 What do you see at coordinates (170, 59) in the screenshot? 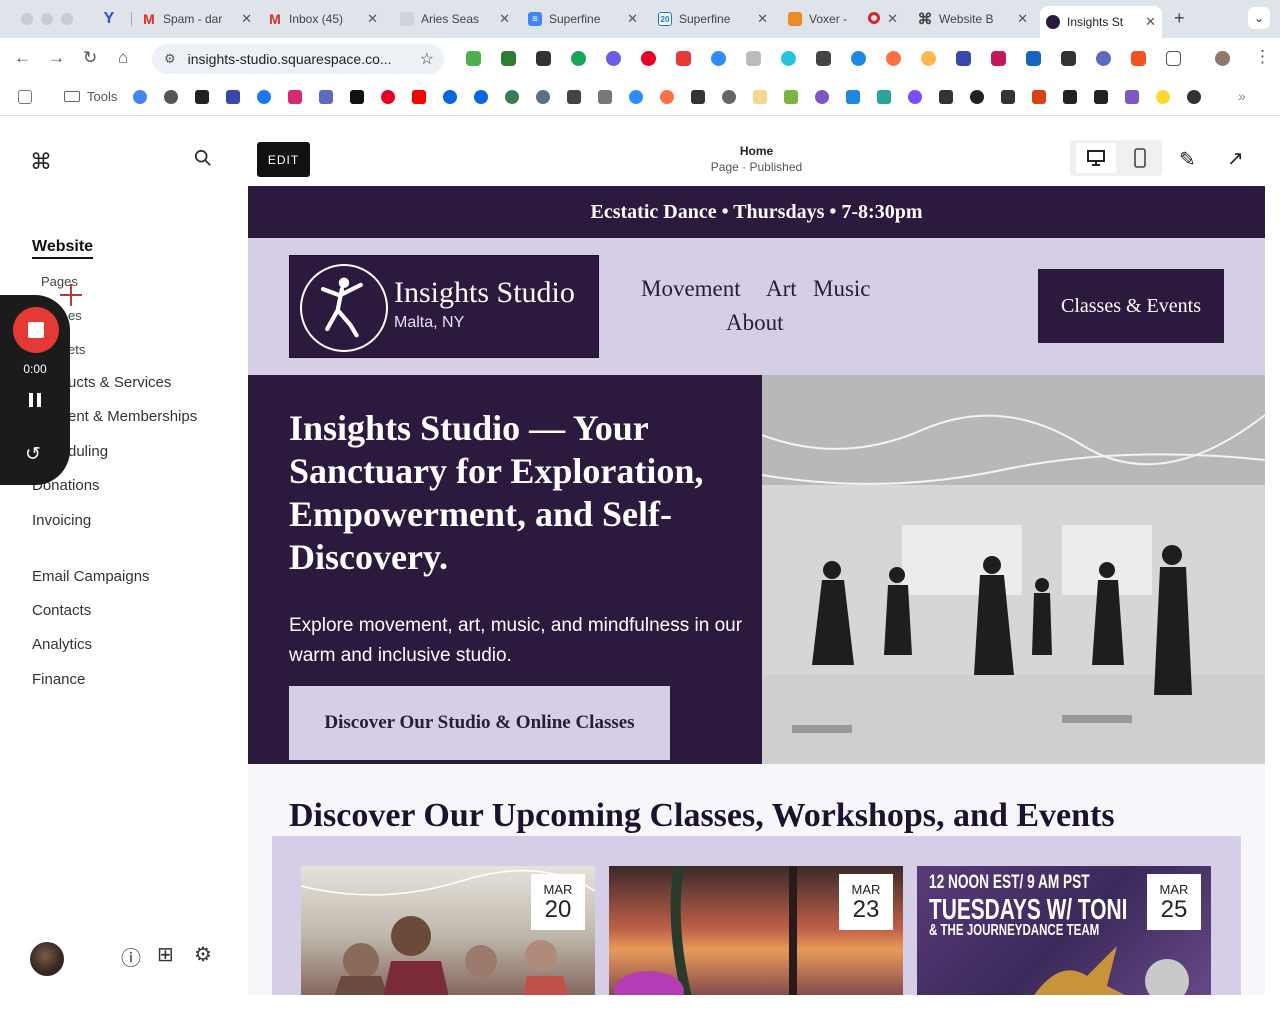
I see `site-info-icon: ⚙` at bounding box center [170, 59].